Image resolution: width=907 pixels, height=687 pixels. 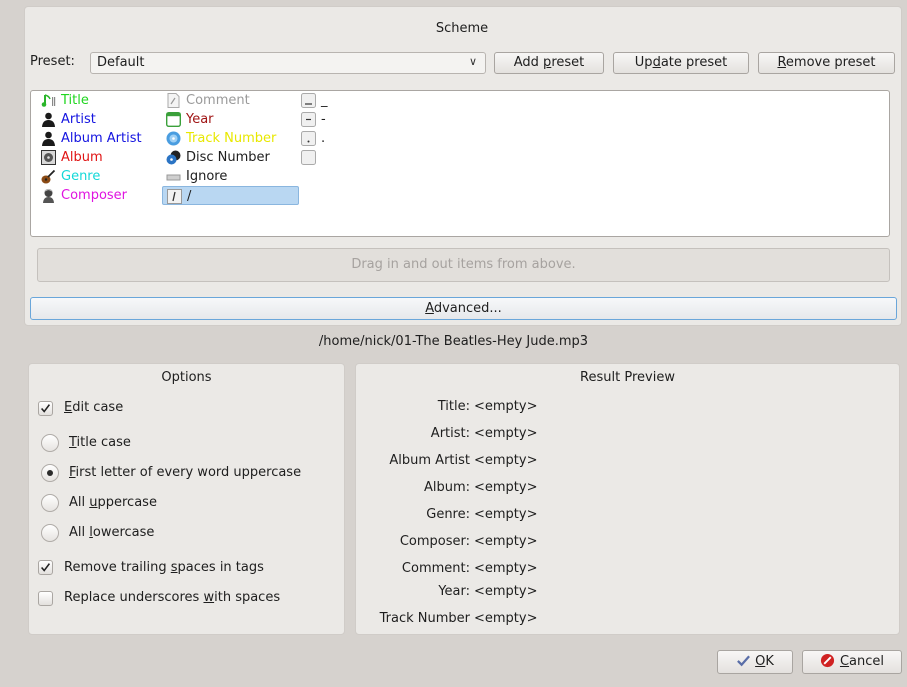 What do you see at coordinates (78, 119) in the screenshot?
I see `token-label: Artist` at bounding box center [78, 119].